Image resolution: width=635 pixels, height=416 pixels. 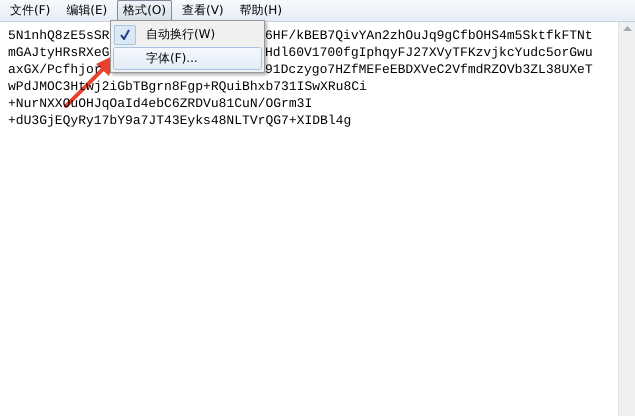 What do you see at coordinates (429, 69) in the screenshot?
I see `text-line: 91Dczygo7HZfMEFeEBDXVeC2VfmdRZOVb3ZL38UXeT` at bounding box center [429, 69].